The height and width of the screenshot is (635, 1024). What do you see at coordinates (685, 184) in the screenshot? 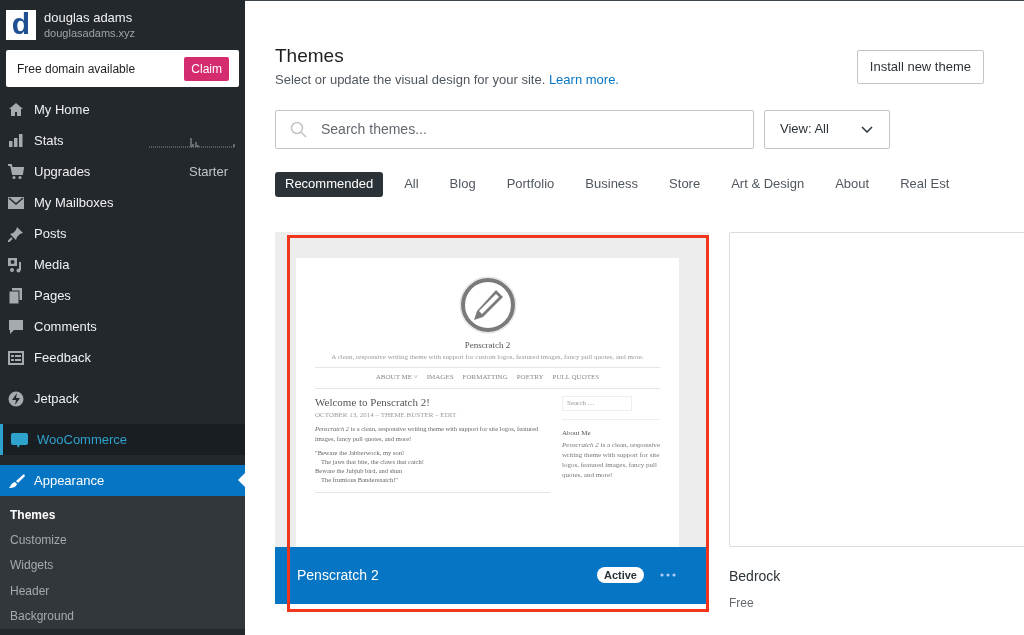
I see `filter-tab: Store` at bounding box center [685, 184].